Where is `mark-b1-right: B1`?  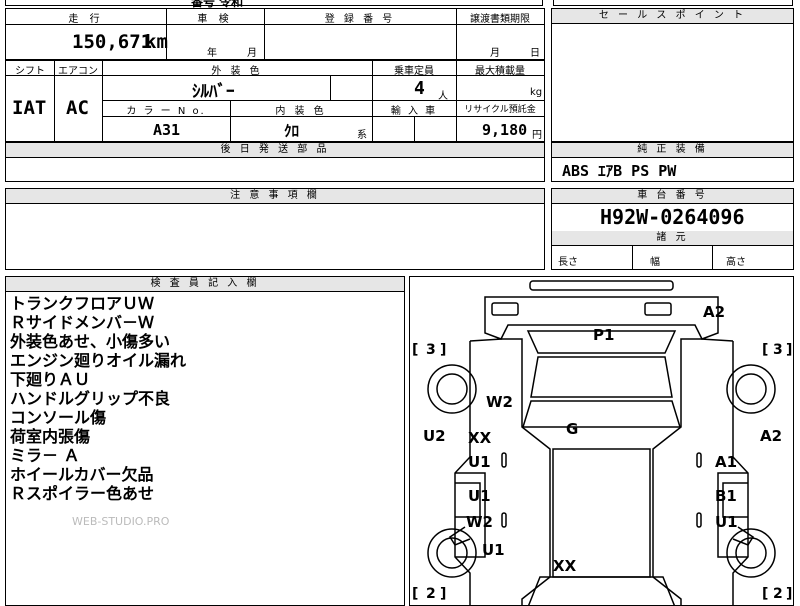
mark-b1-right: B1 is located at coordinates (726, 496).